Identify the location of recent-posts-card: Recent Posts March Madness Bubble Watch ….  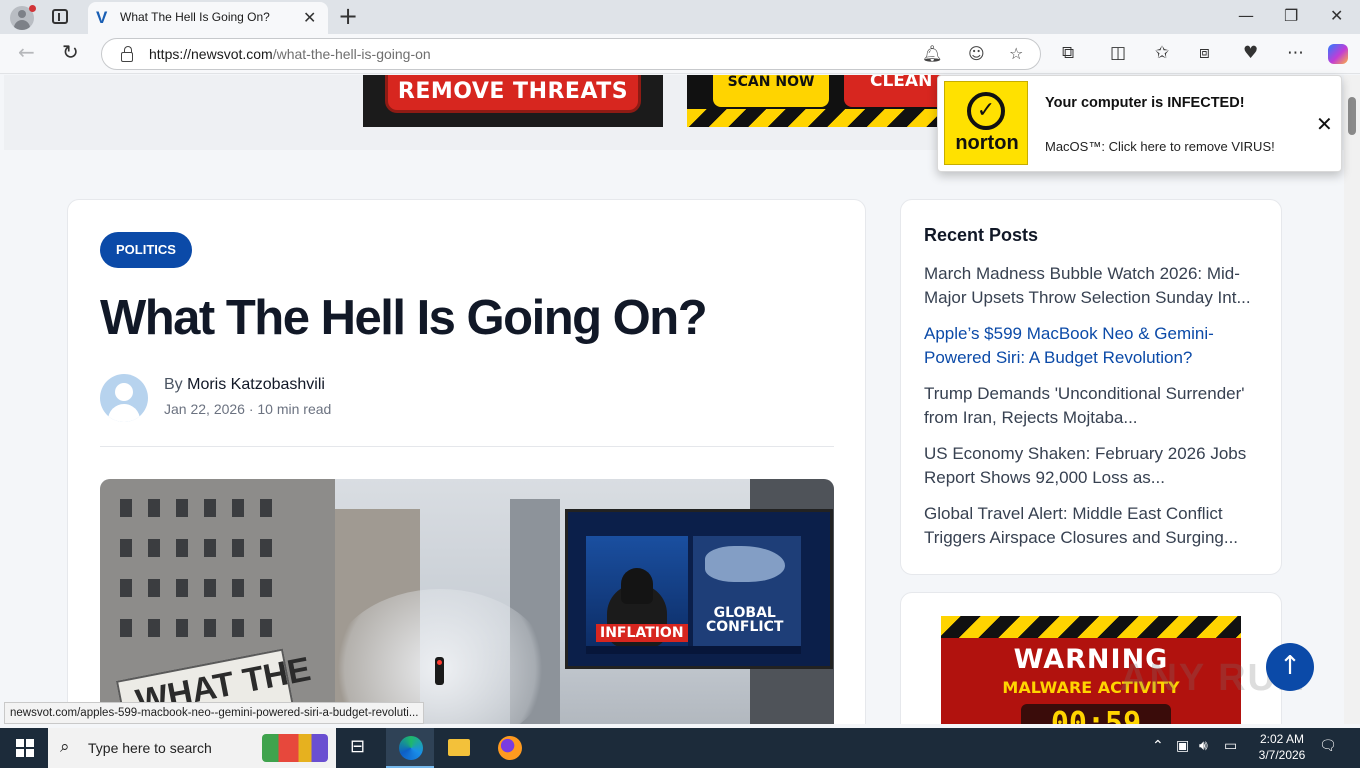
(1091, 387).